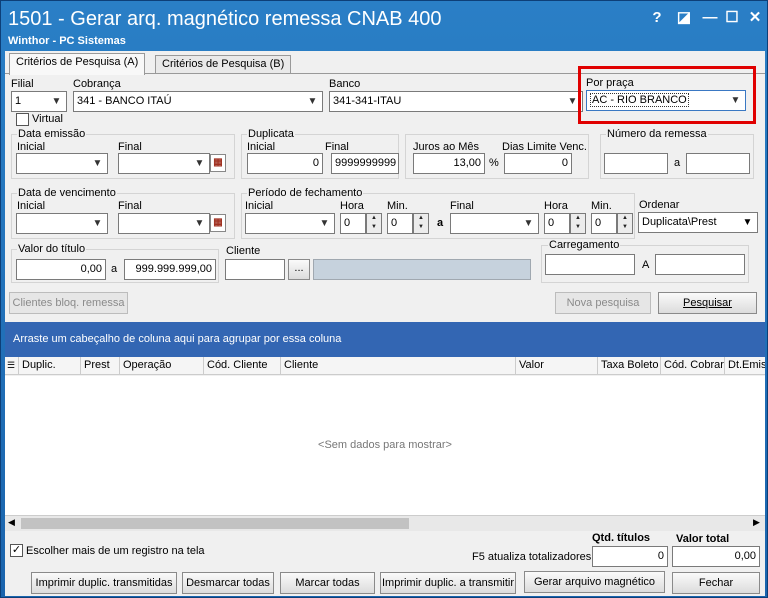 Image resolution: width=768 pixels, height=598 pixels. What do you see at coordinates (285, 163) in the screenshot?
I see `duplicata-inicial-input: 0` at bounding box center [285, 163].